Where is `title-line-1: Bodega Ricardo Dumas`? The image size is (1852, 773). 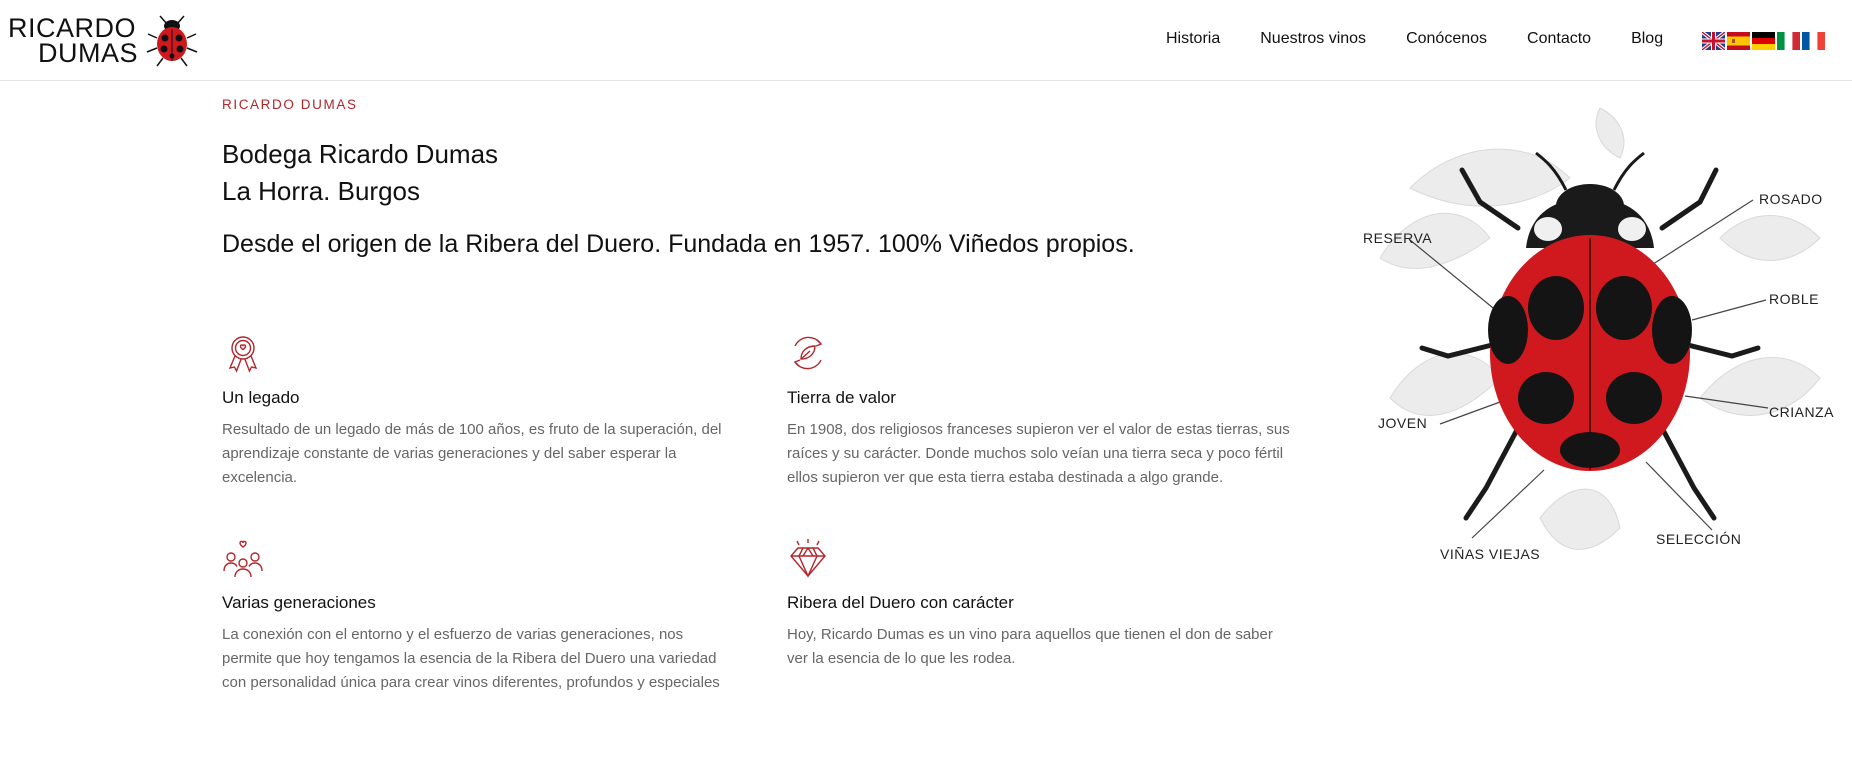 title-line-1: Bodega Ricardo Dumas is located at coordinates (360, 154).